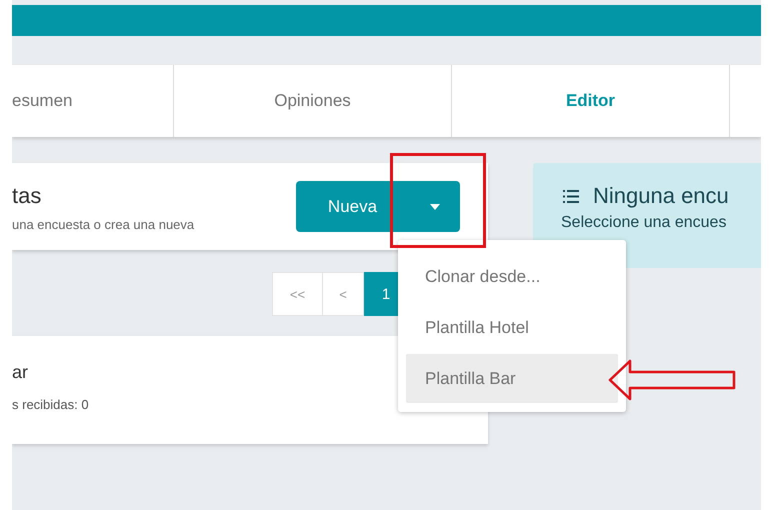 The width and height of the screenshot is (769, 510). Describe the element at coordinates (571, 196) in the screenshot. I see `list-icon` at that location.